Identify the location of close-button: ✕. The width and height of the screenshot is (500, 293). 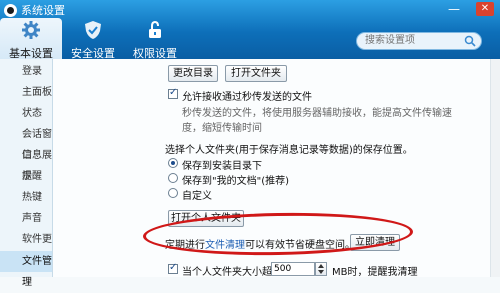
(485, 9).